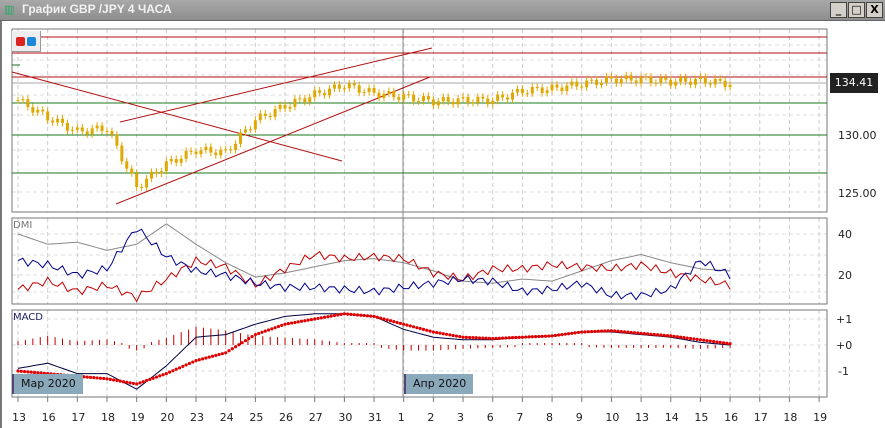  Describe the element at coordinates (20, 41) in the screenshot. I see `red-square-icon` at that location.